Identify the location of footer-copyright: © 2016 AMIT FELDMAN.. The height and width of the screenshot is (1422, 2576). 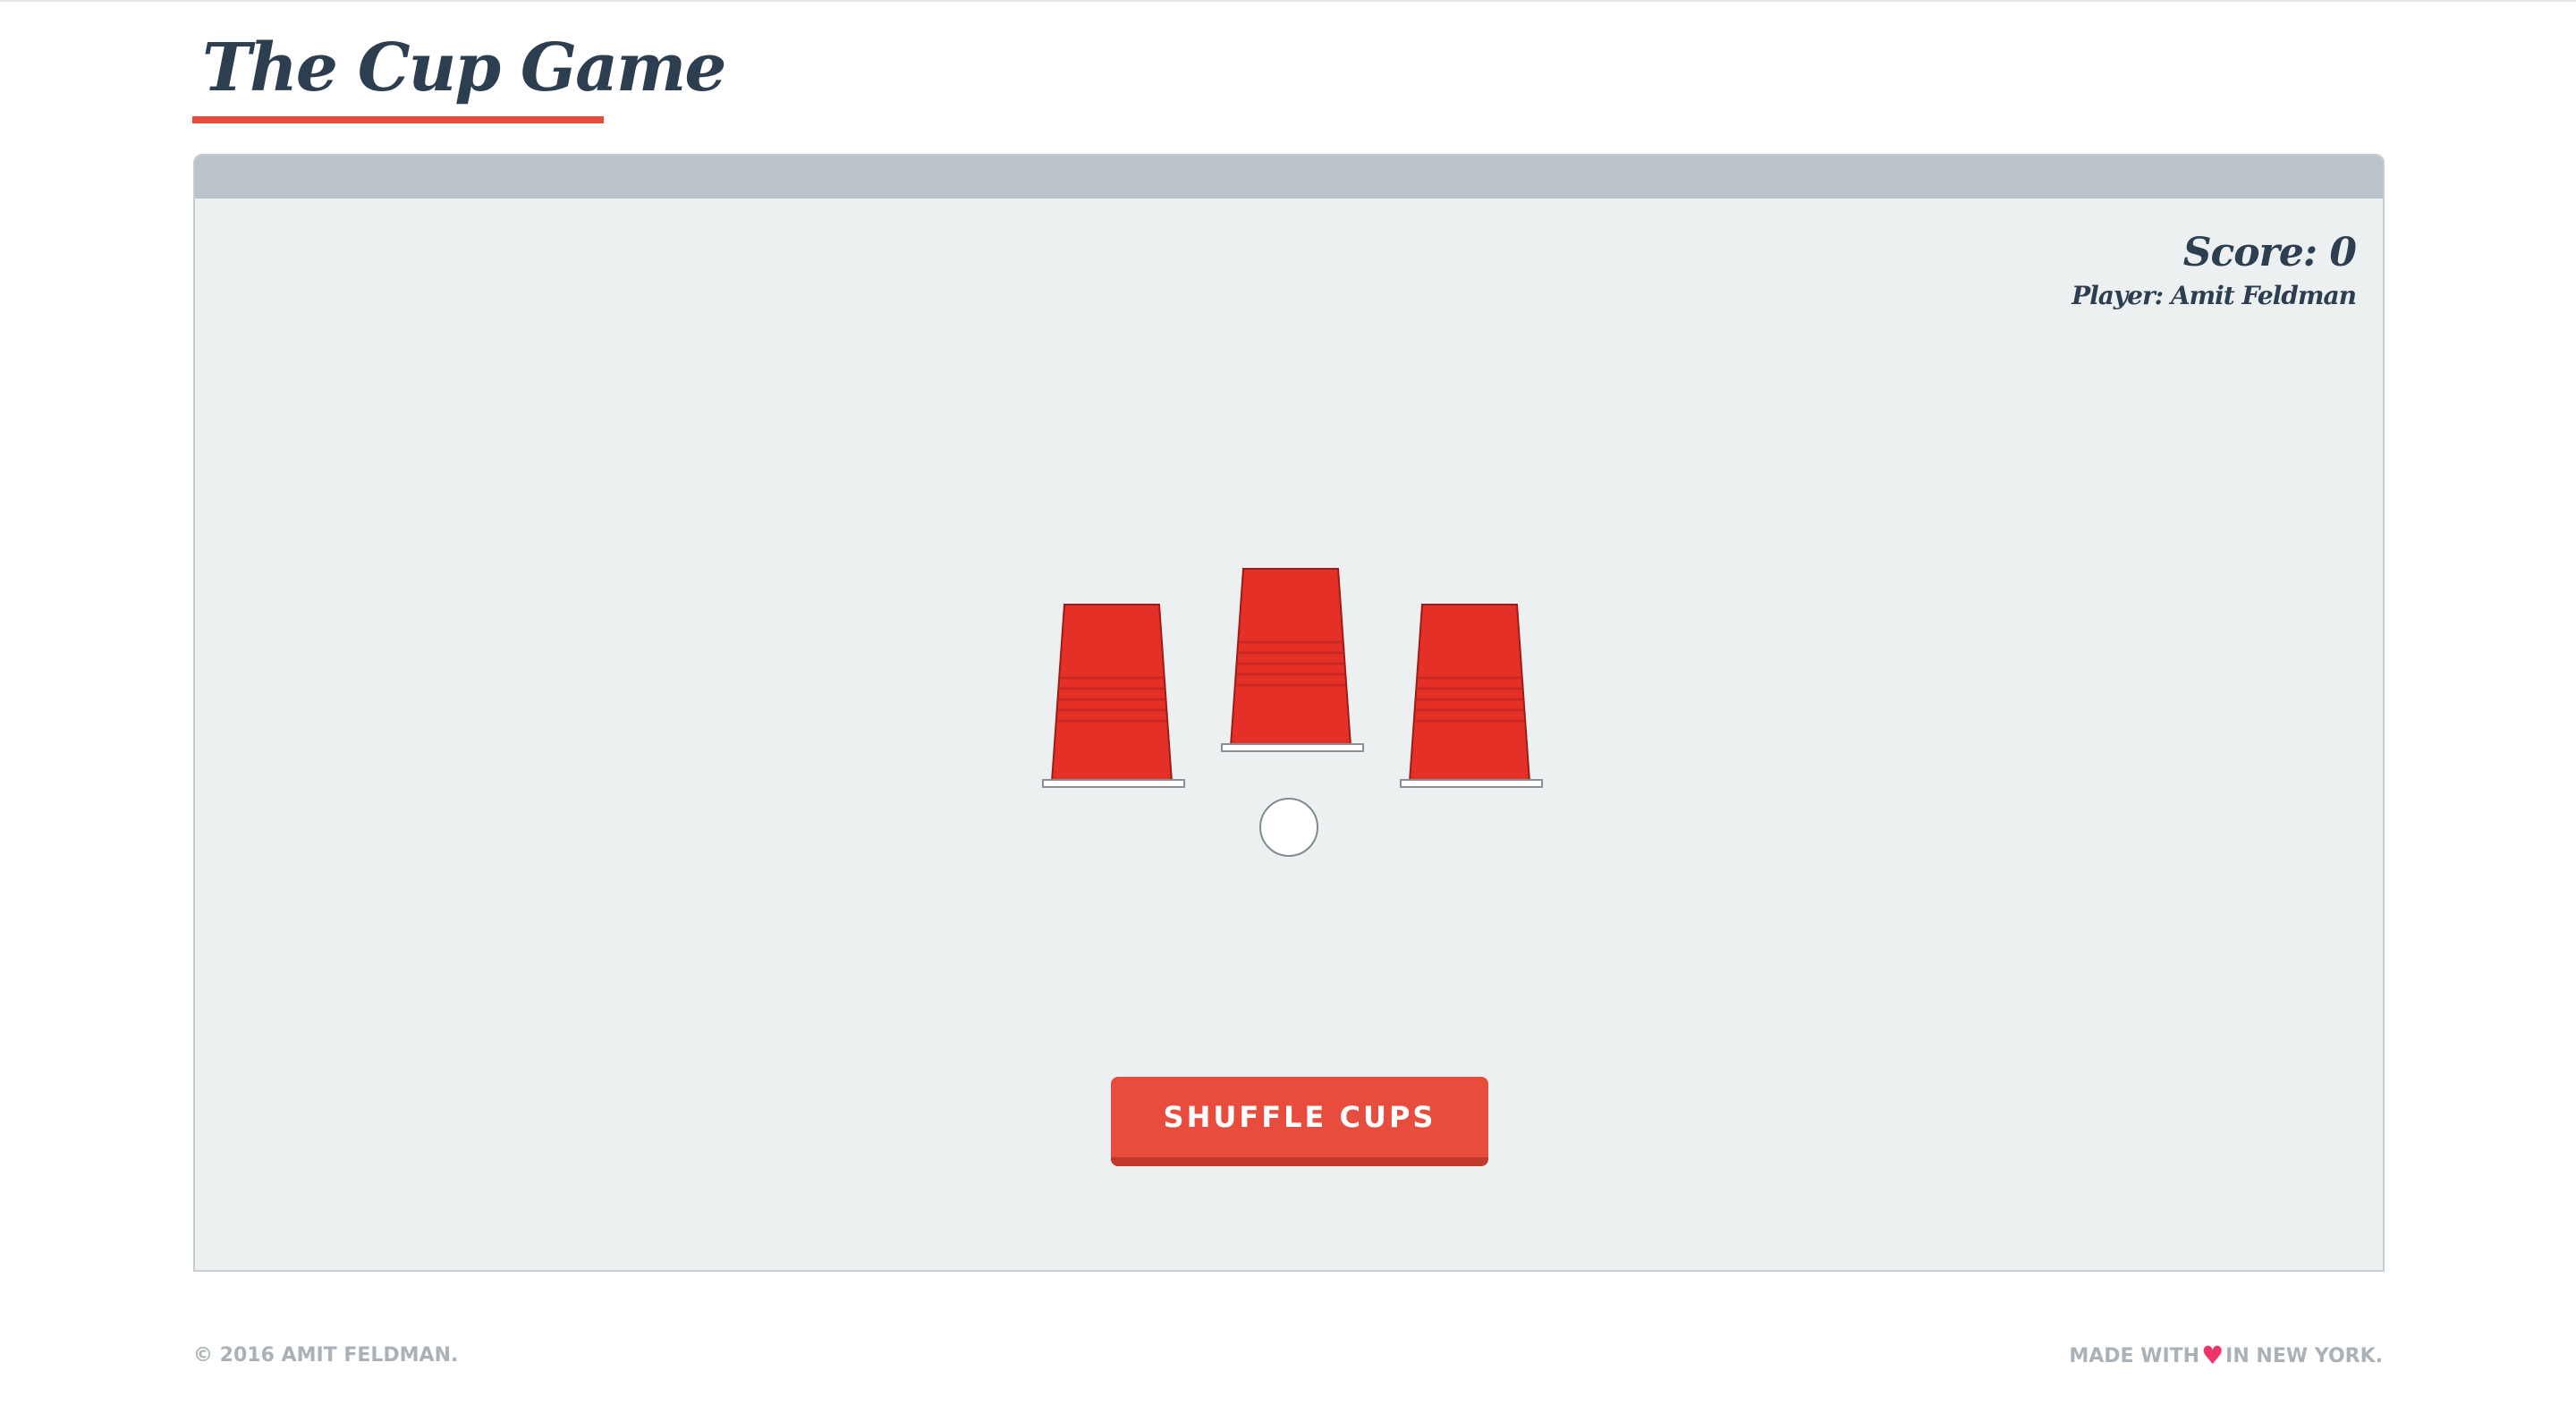
(326, 1355).